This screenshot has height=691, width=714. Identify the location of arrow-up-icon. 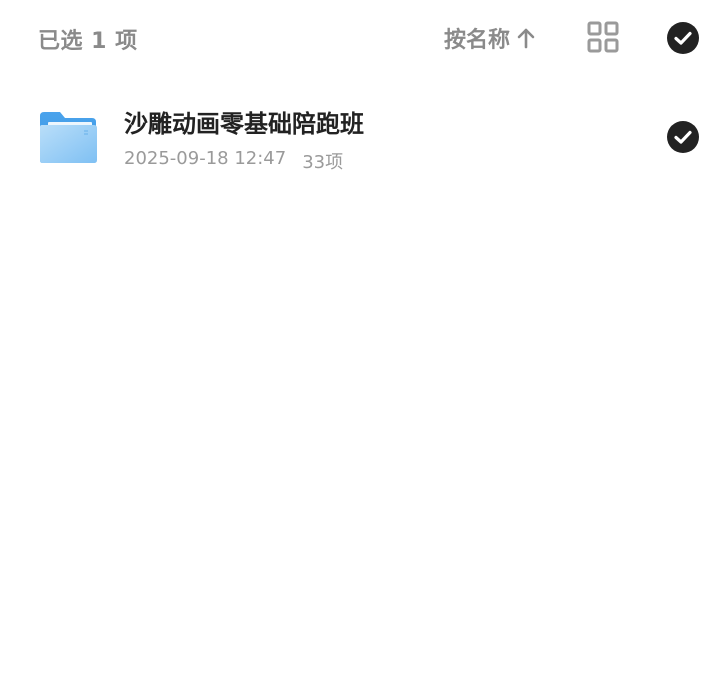
(526, 38).